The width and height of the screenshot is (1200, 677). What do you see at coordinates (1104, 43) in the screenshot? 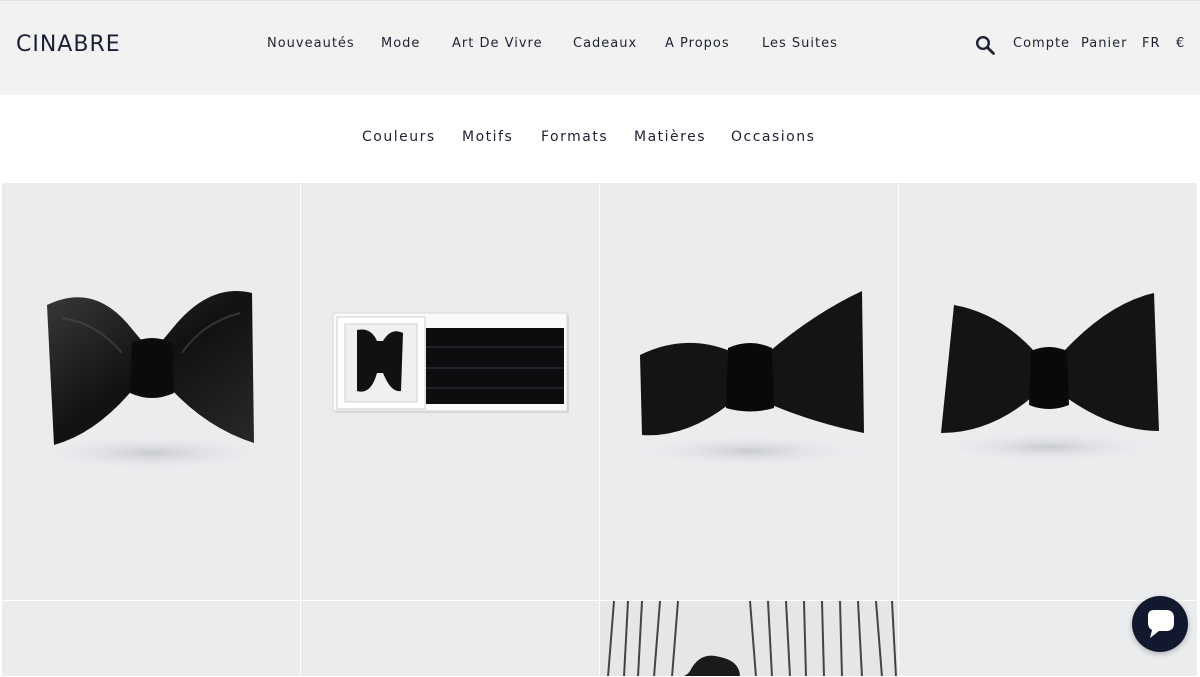
I see `cart-link: Panier` at bounding box center [1104, 43].